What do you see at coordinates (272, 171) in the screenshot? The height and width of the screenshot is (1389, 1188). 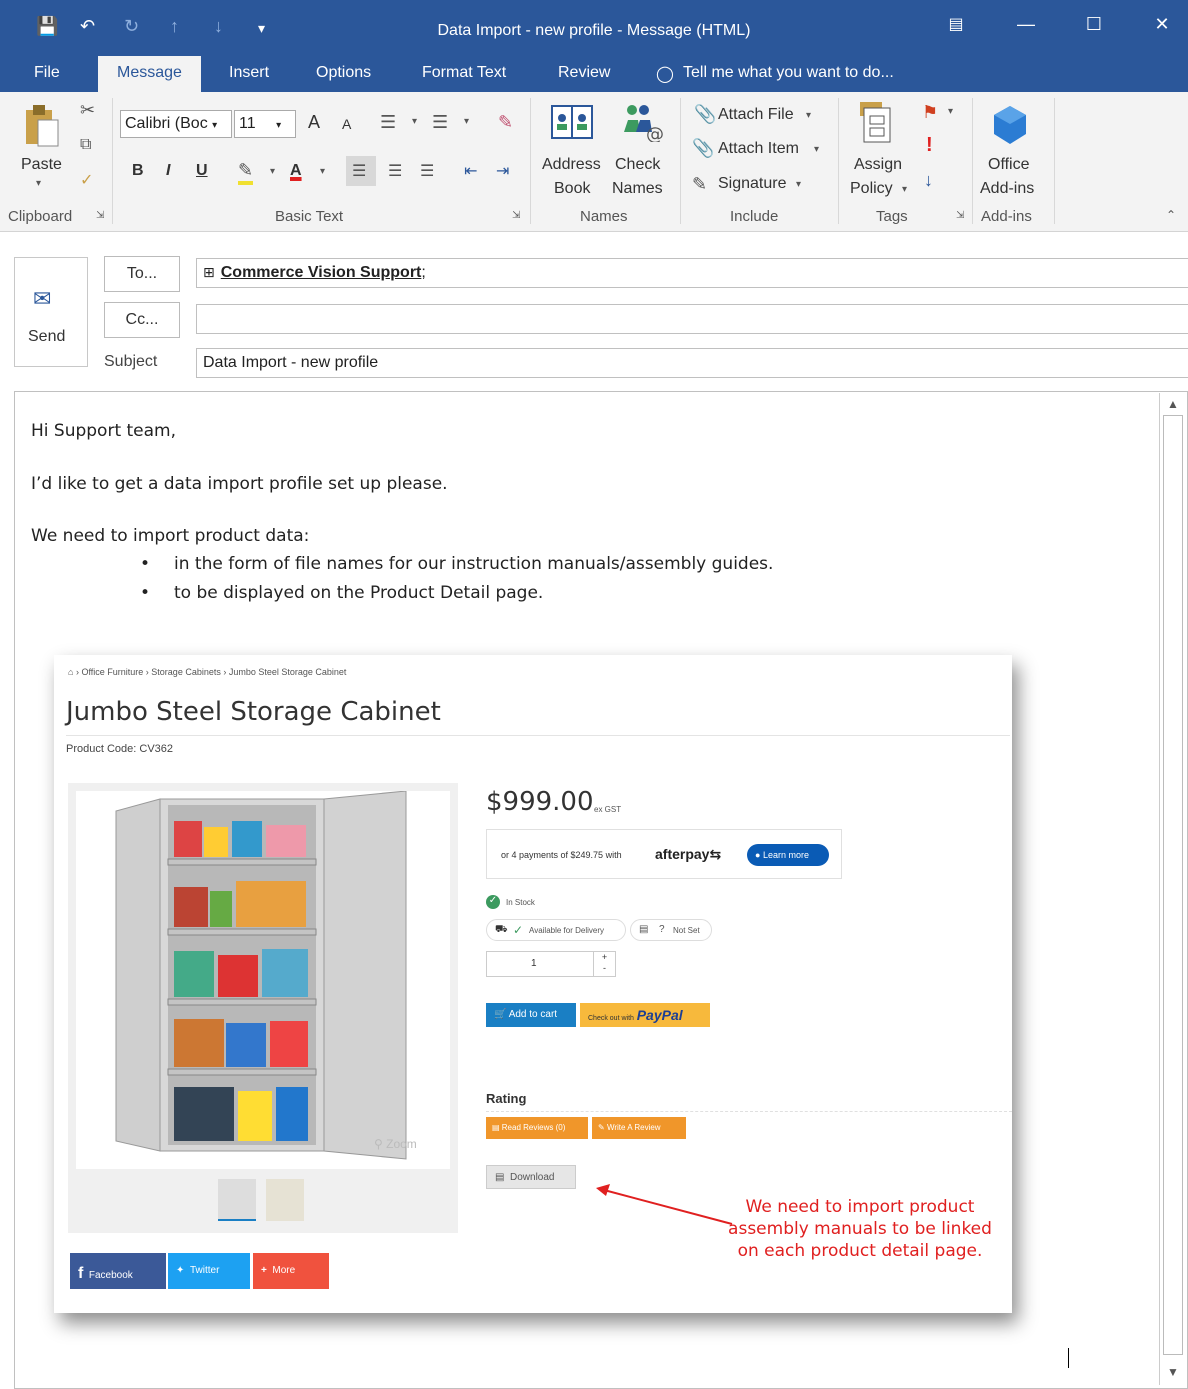 I see `highlight-dropdown-icon: ▾` at bounding box center [272, 171].